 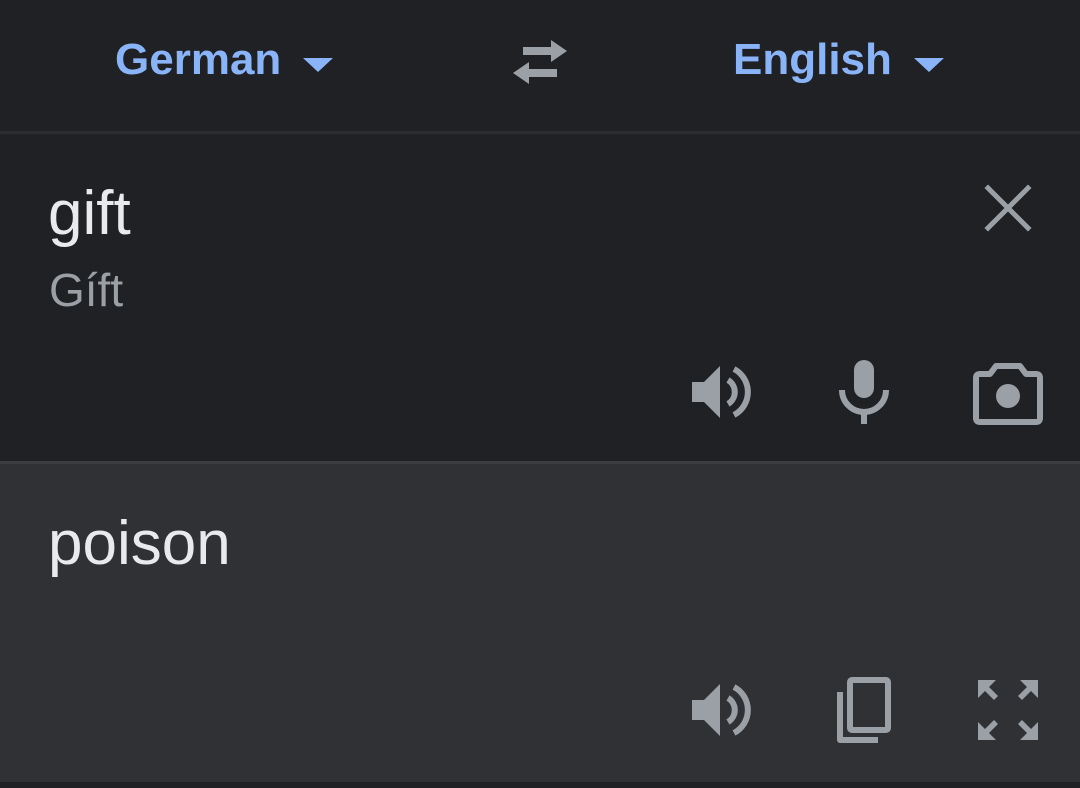 I want to click on listen-translation-button, so click(x=720, y=710).